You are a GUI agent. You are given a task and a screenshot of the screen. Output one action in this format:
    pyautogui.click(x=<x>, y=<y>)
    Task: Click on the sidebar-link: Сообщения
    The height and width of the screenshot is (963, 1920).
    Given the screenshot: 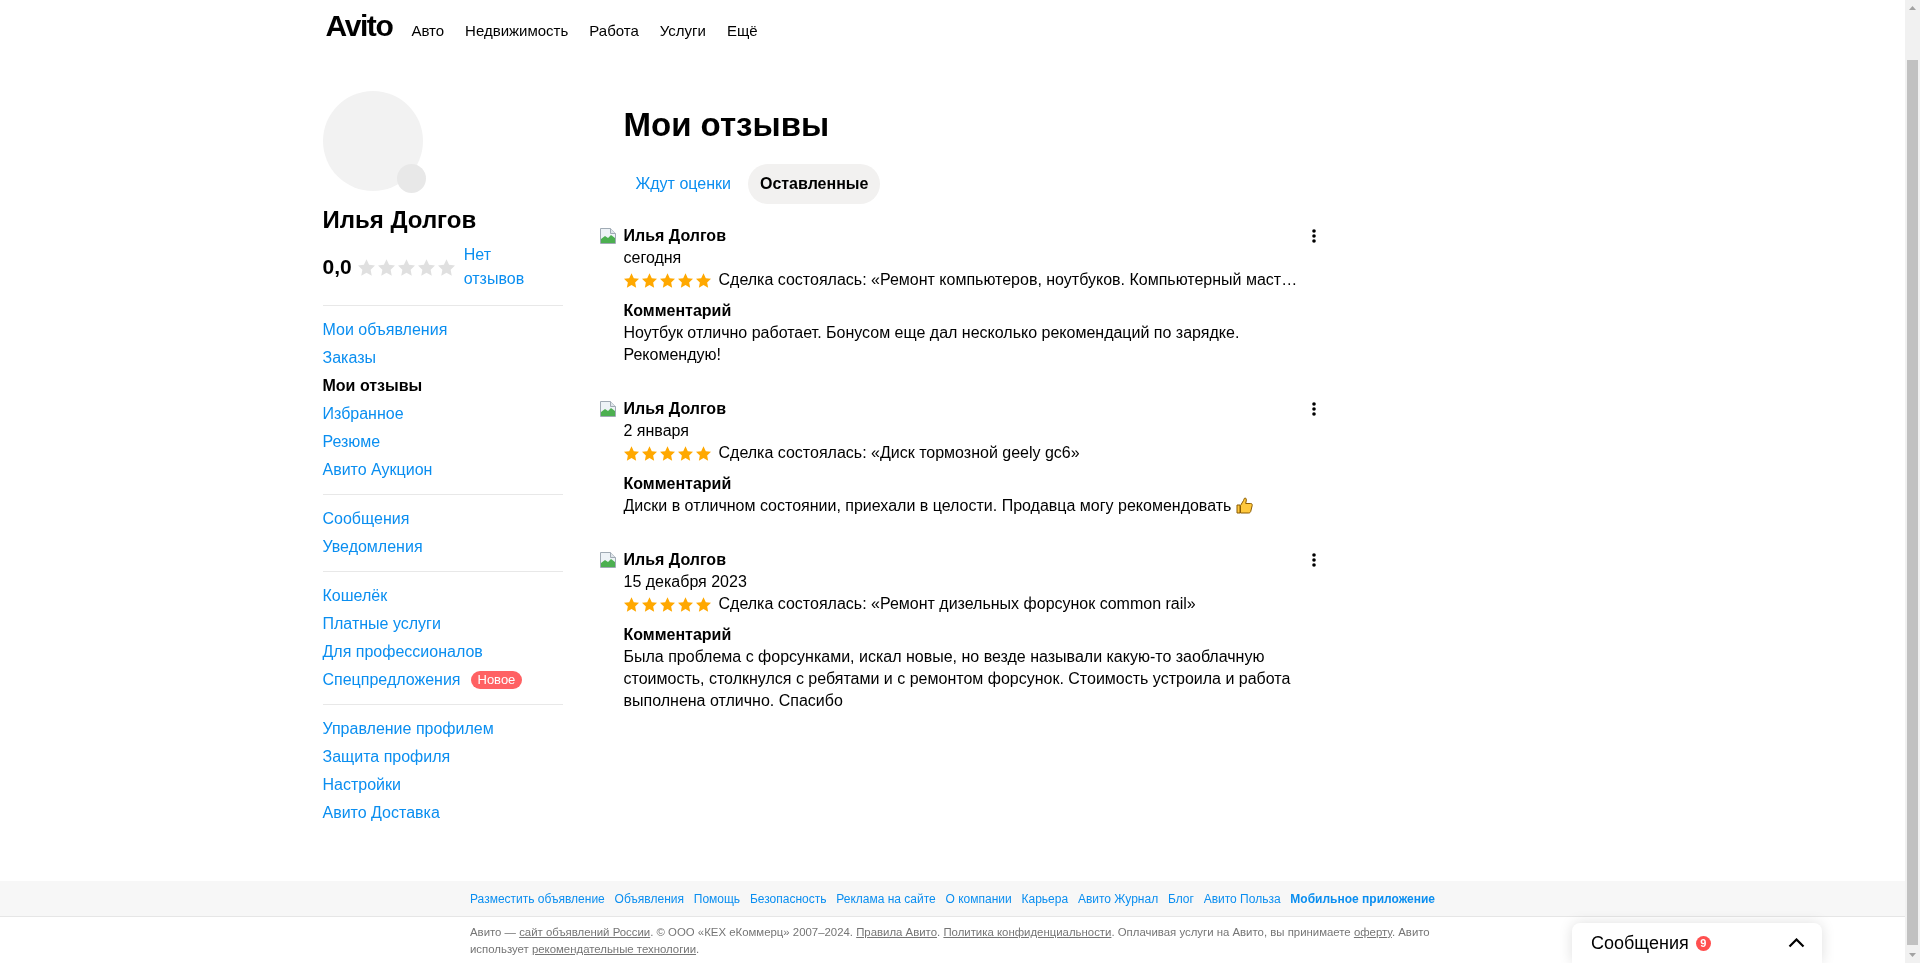 What is the action you would take?
    pyautogui.click(x=366, y=519)
    